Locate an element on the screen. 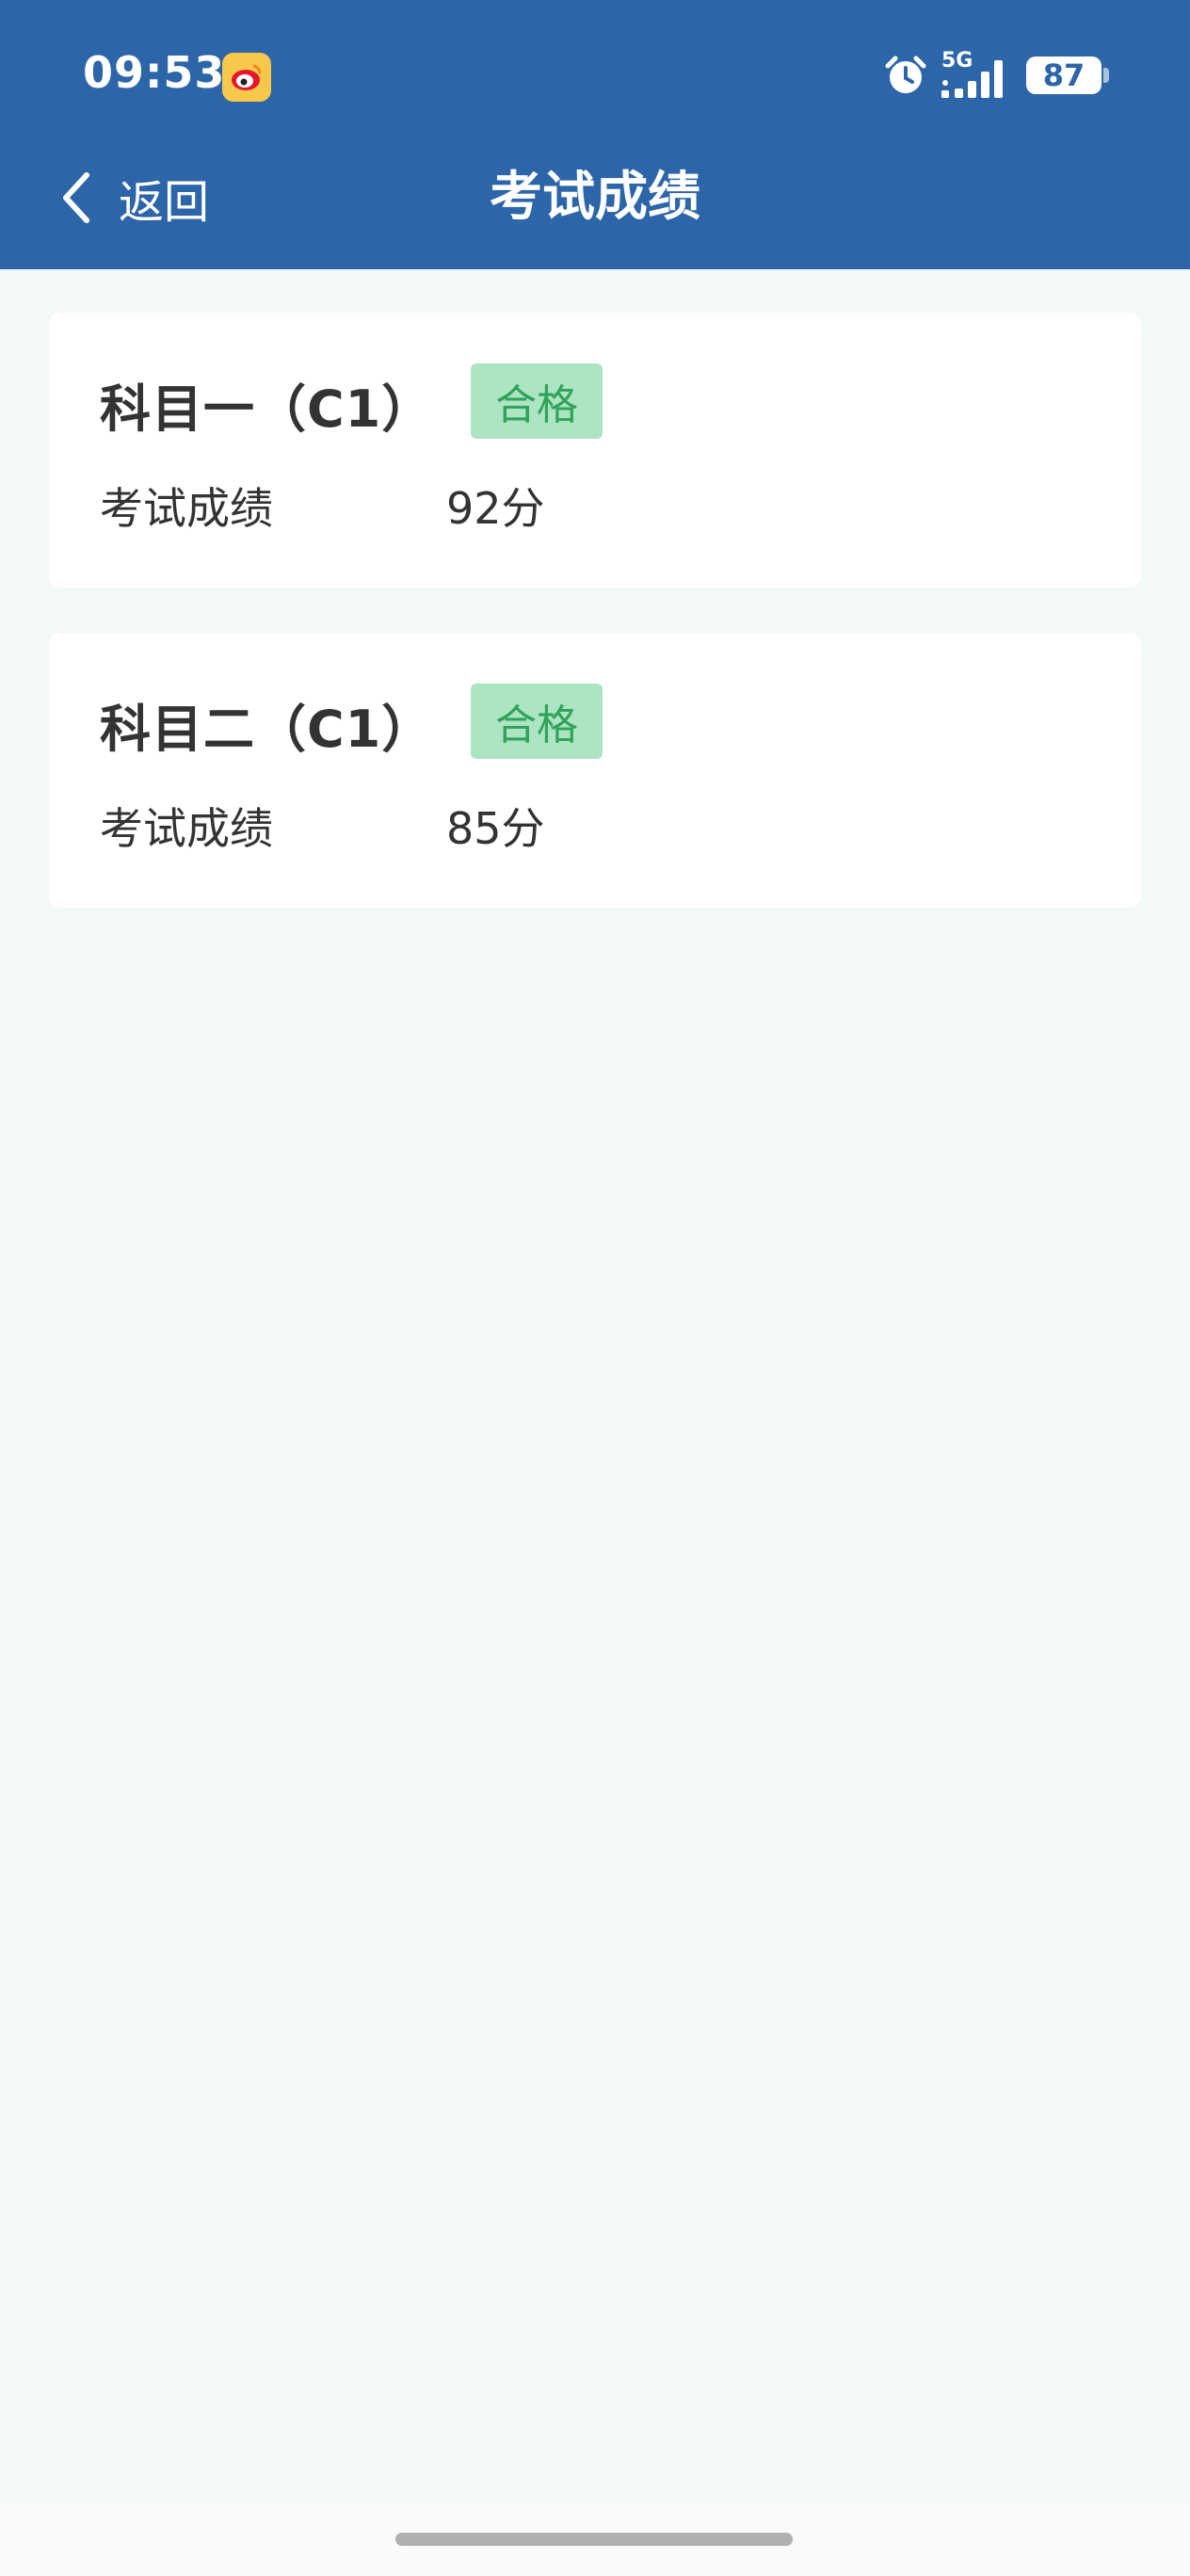 Image resolution: width=1190 pixels, height=2576 pixels. app-header: 09:53 5G 87 考试成绩 返回 is located at coordinates (595, 134).